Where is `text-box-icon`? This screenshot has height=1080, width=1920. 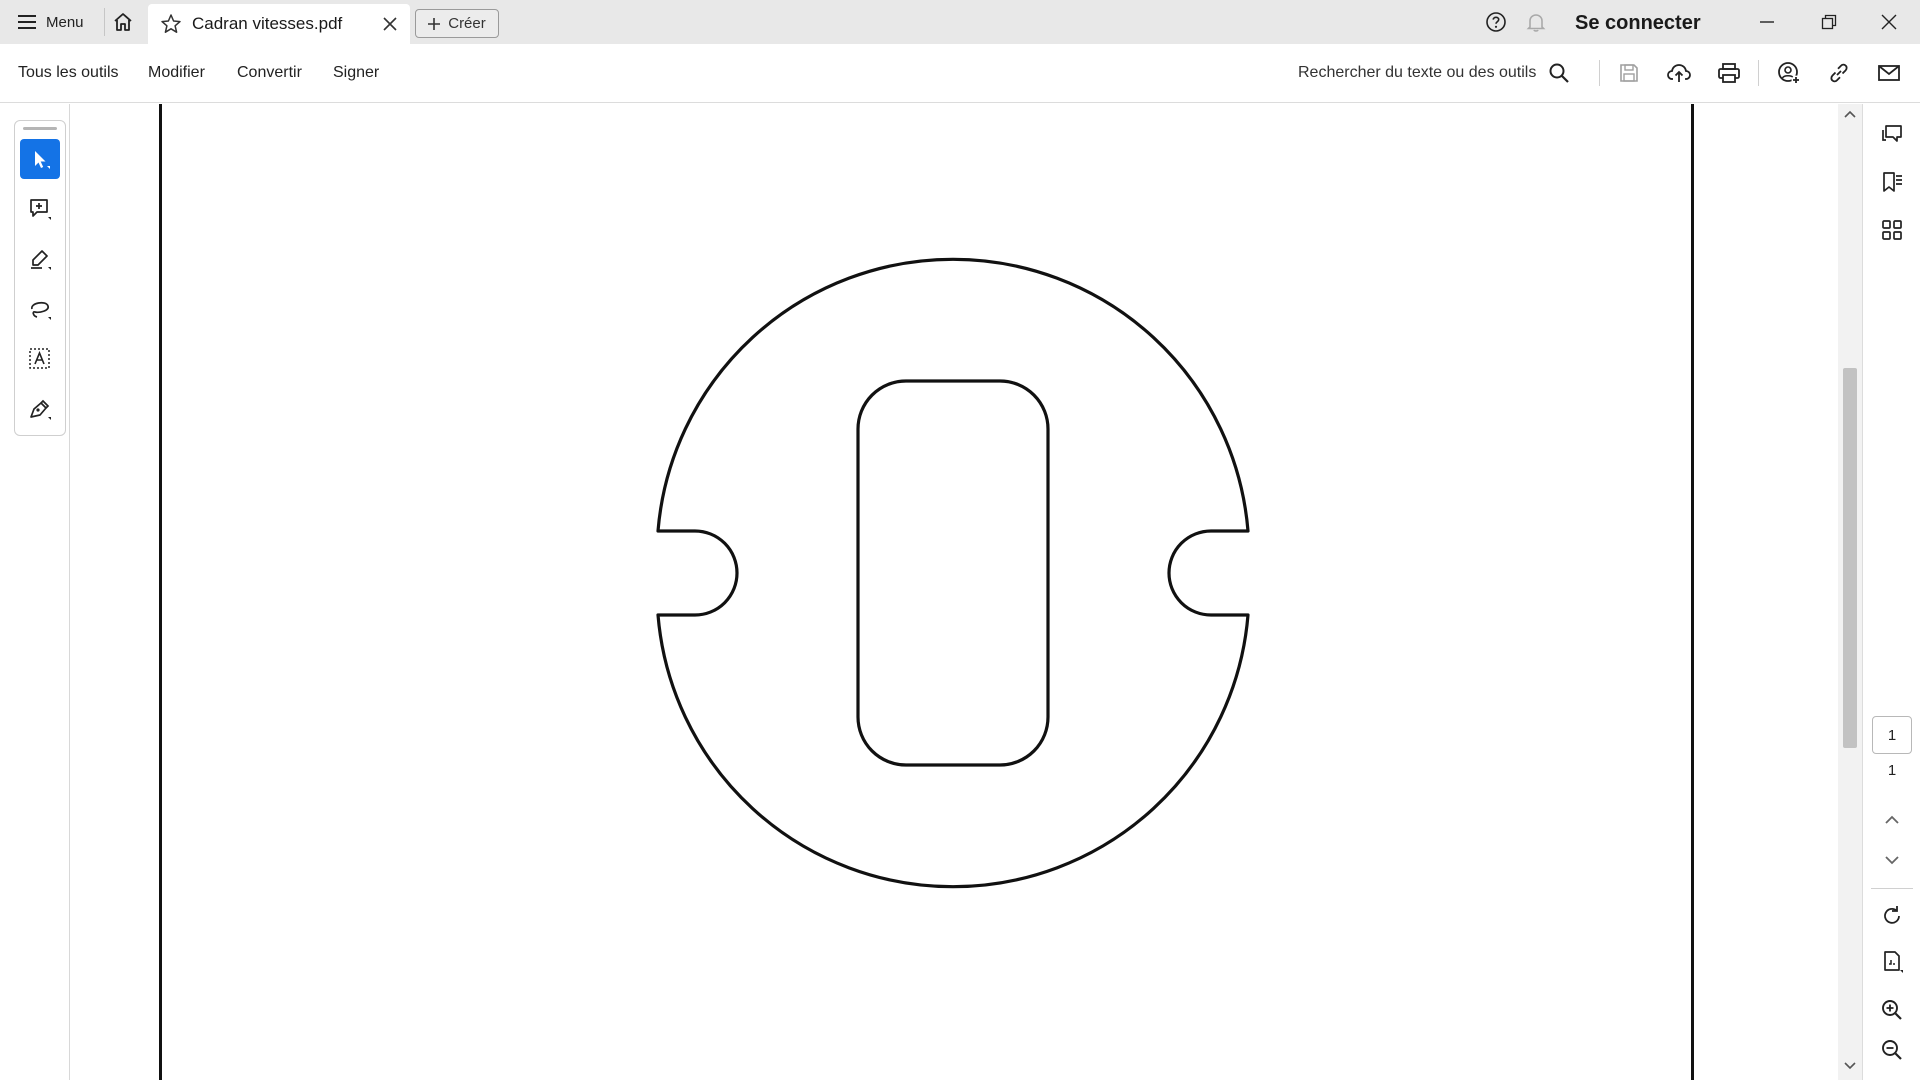
text-box-icon is located at coordinates (40, 359).